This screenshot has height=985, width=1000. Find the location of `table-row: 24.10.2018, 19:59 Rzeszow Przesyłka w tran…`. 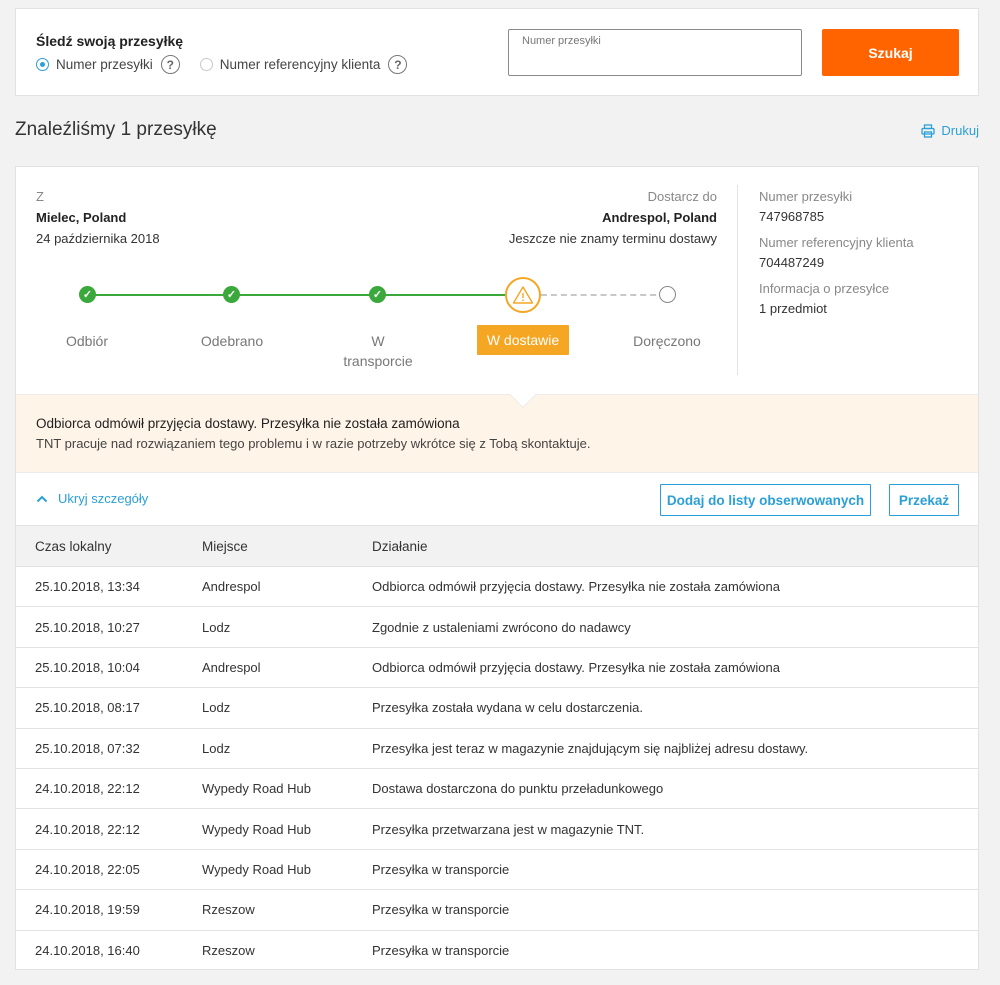

table-row: 24.10.2018, 19:59 Rzeszow Przesyłka w tran… is located at coordinates (497, 909).